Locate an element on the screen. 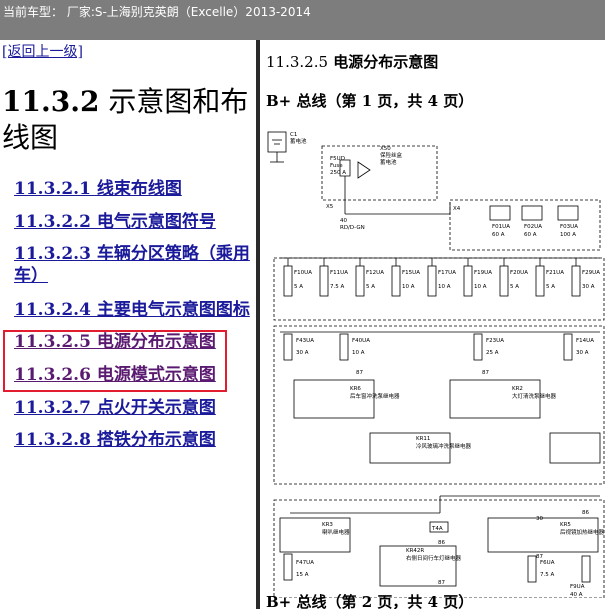 This screenshot has width=605, height=609. relay-kr11-desc: 冷风玻璃冲洗泵继电器 is located at coordinates (444, 446).